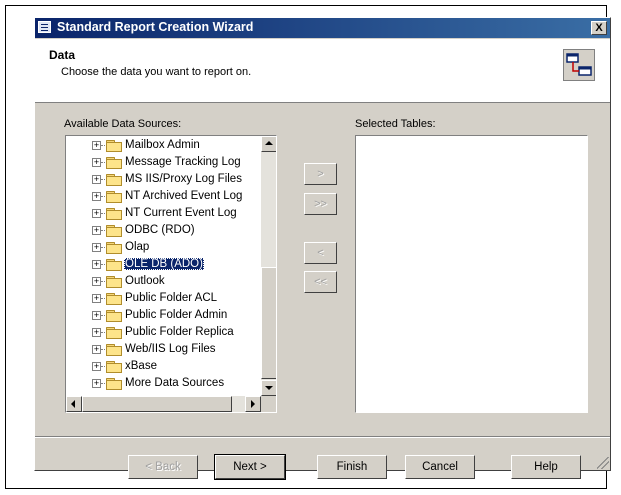 This screenshot has width=621, height=495. I want to click on remove-table-button: <, so click(320, 253).